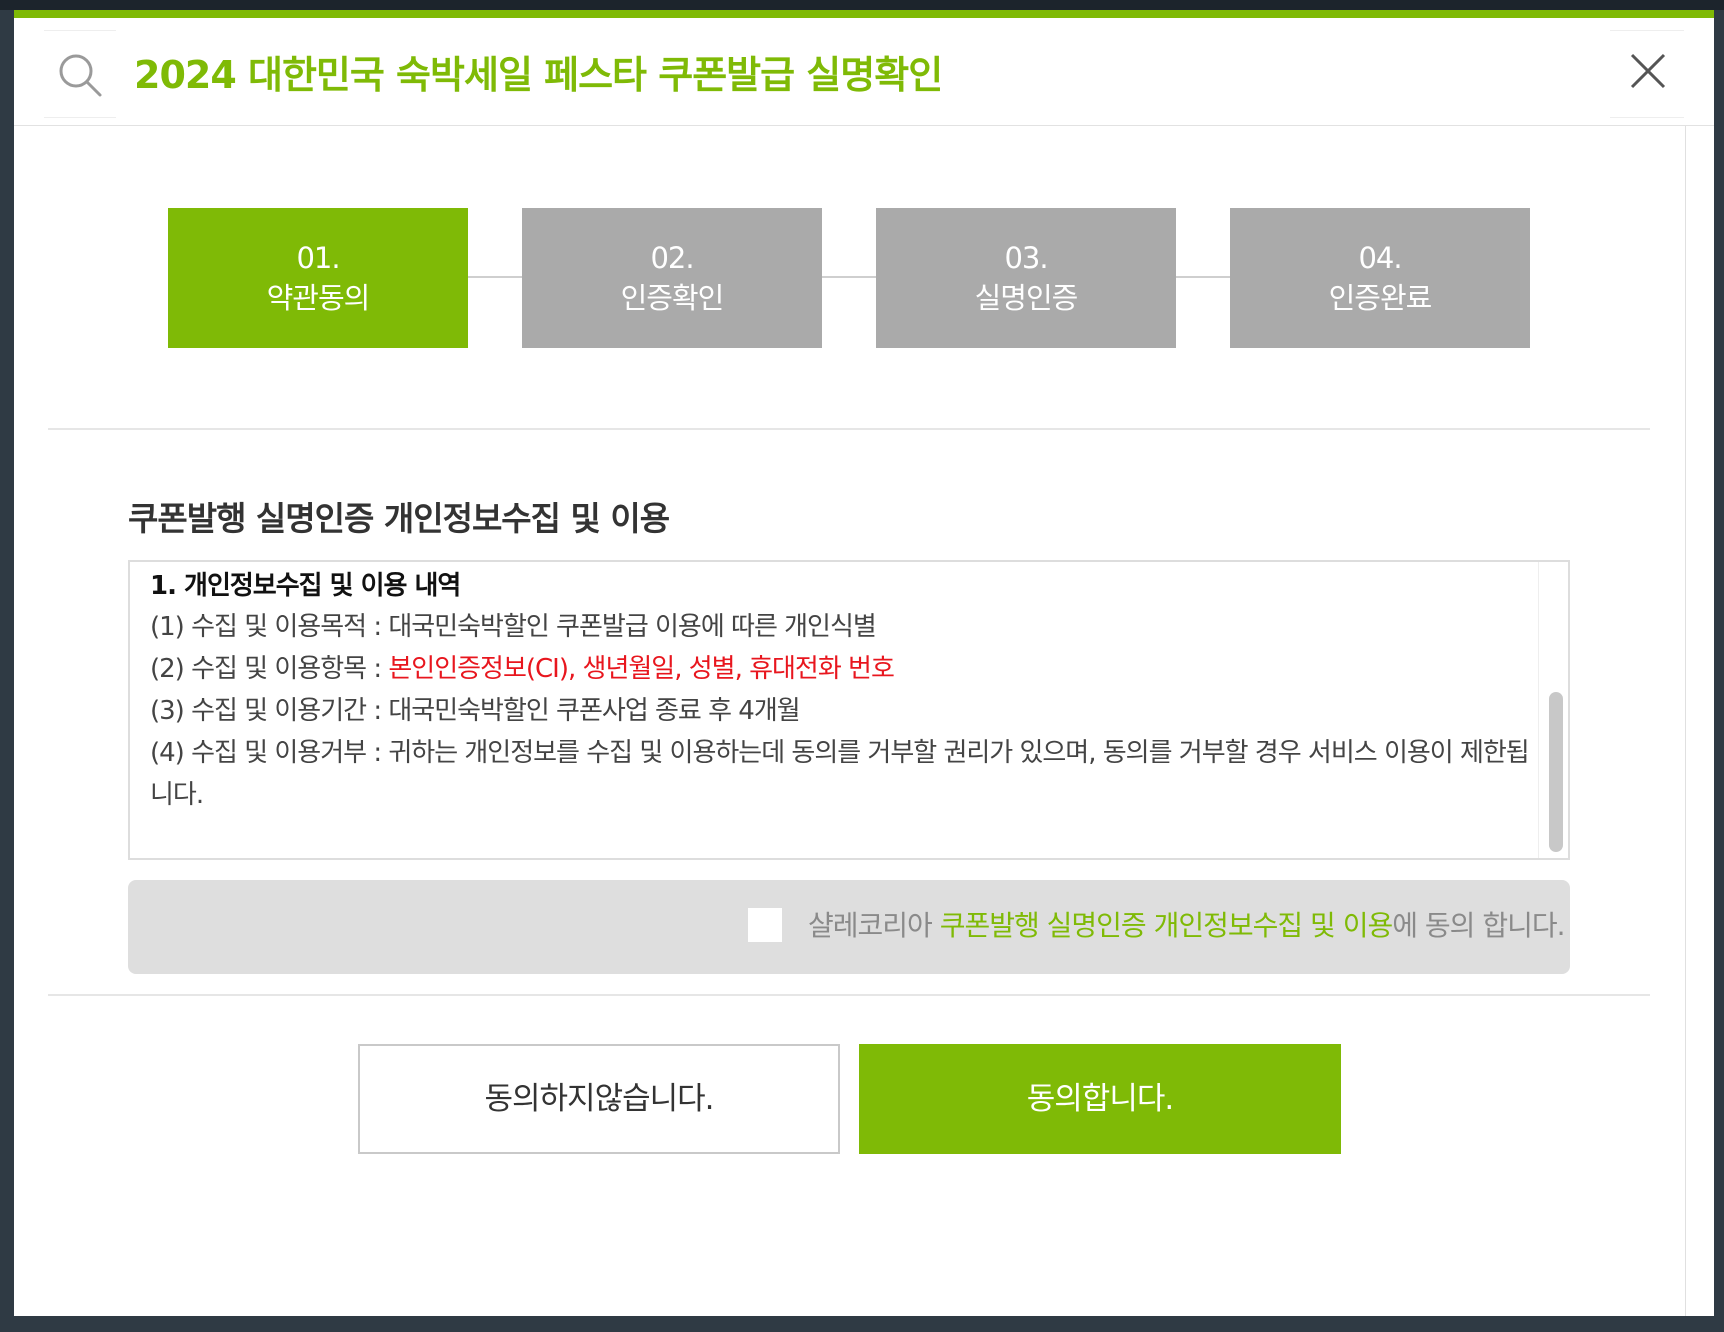 Image resolution: width=1724 pixels, height=1332 pixels. What do you see at coordinates (1380, 258) in the screenshot?
I see `step-number: 04.` at bounding box center [1380, 258].